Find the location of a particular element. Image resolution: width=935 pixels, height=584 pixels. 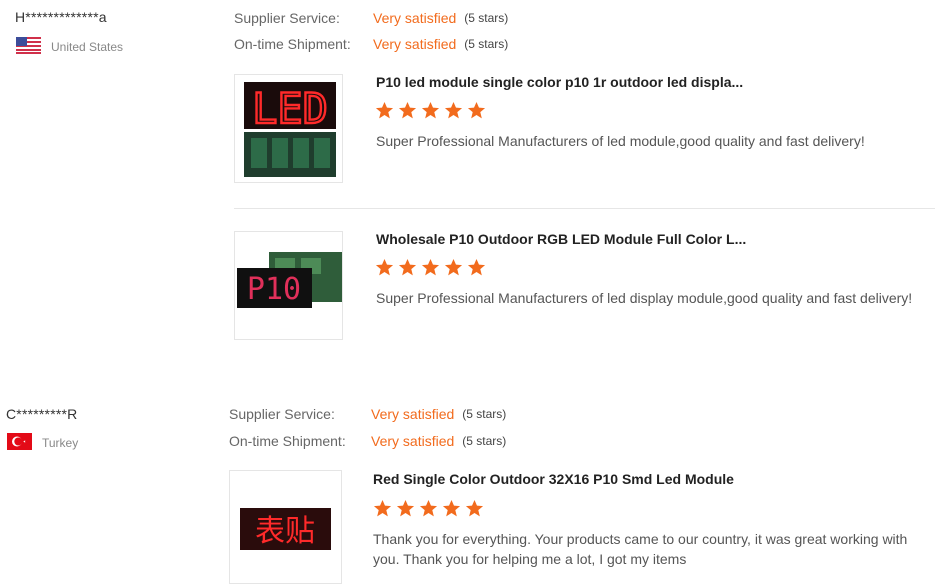

supplier-service-label: Supplier Service: is located at coordinates (282, 414).